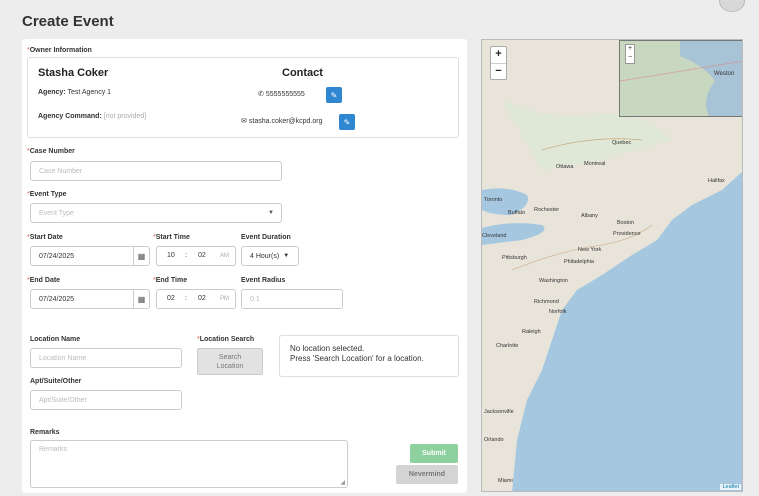  What do you see at coordinates (498, 55) in the screenshot?
I see `zoom-in-button: +` at bounding box center [498, 55].